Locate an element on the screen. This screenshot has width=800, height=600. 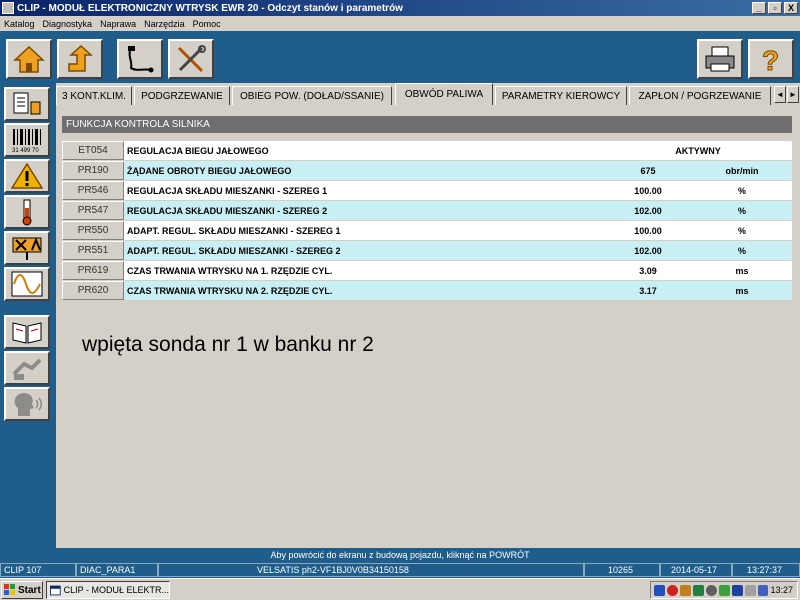
row-description: REGULACJA BIEGU JAŁOWEGO is located at coordinates (364, 150).